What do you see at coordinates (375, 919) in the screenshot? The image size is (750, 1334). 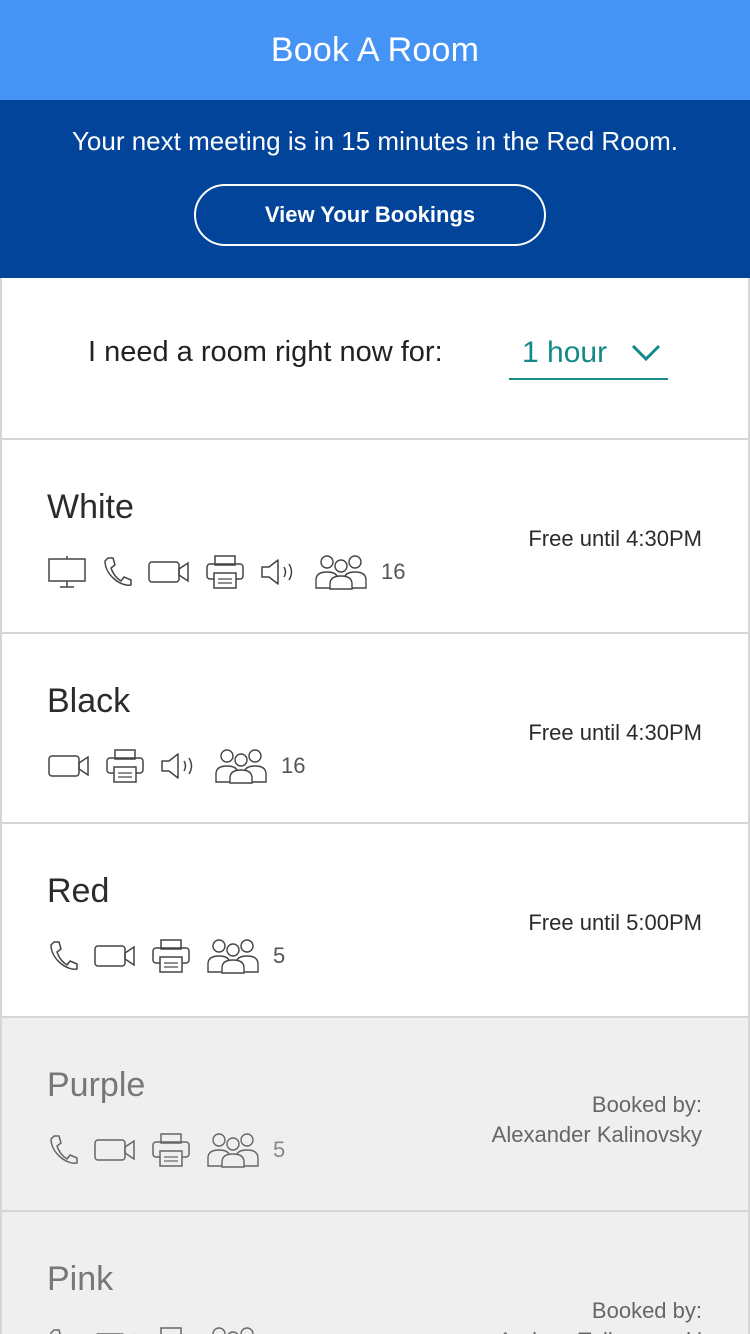 I see `room-row-red: Red Free until 5:00PM 5` at bounding box center [375, 919].